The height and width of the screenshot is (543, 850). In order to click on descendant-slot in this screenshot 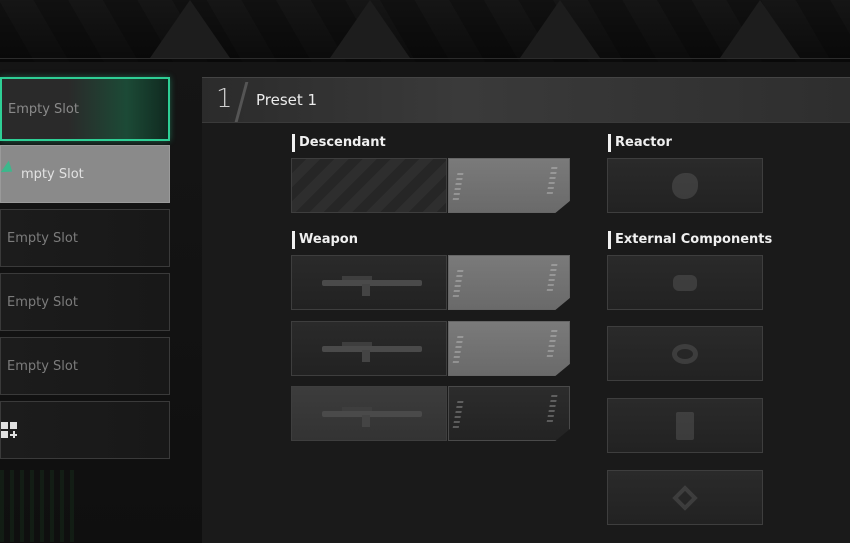, I will do `click(369, 185)`.